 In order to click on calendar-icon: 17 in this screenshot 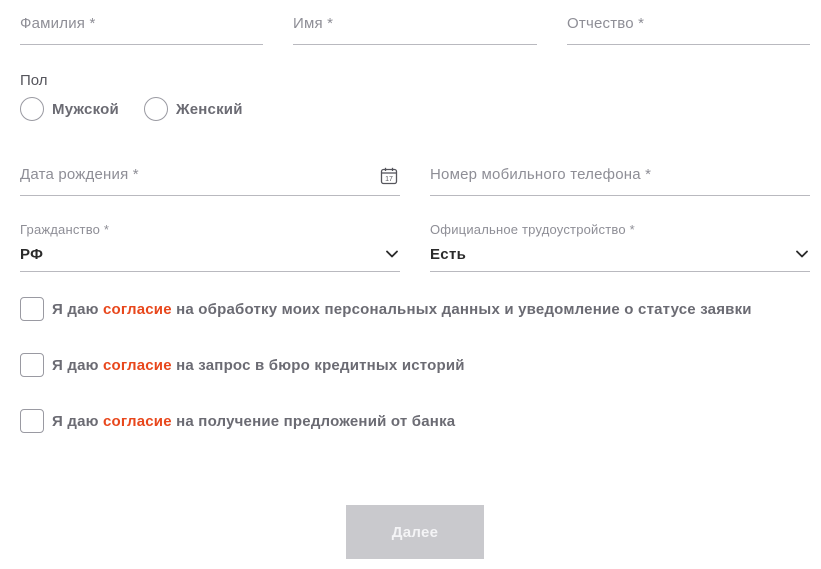, I will do `click(389, 176)`.